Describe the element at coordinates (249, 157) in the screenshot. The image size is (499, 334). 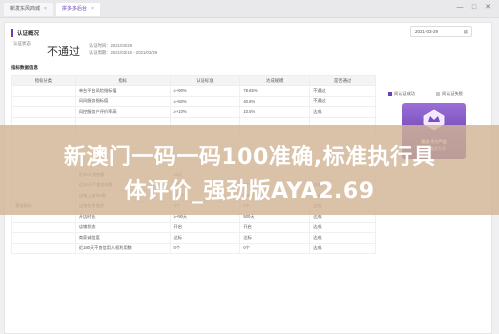
I see `banner-line-1: 新澳门一码一码100准确,标准执行具` at that location.